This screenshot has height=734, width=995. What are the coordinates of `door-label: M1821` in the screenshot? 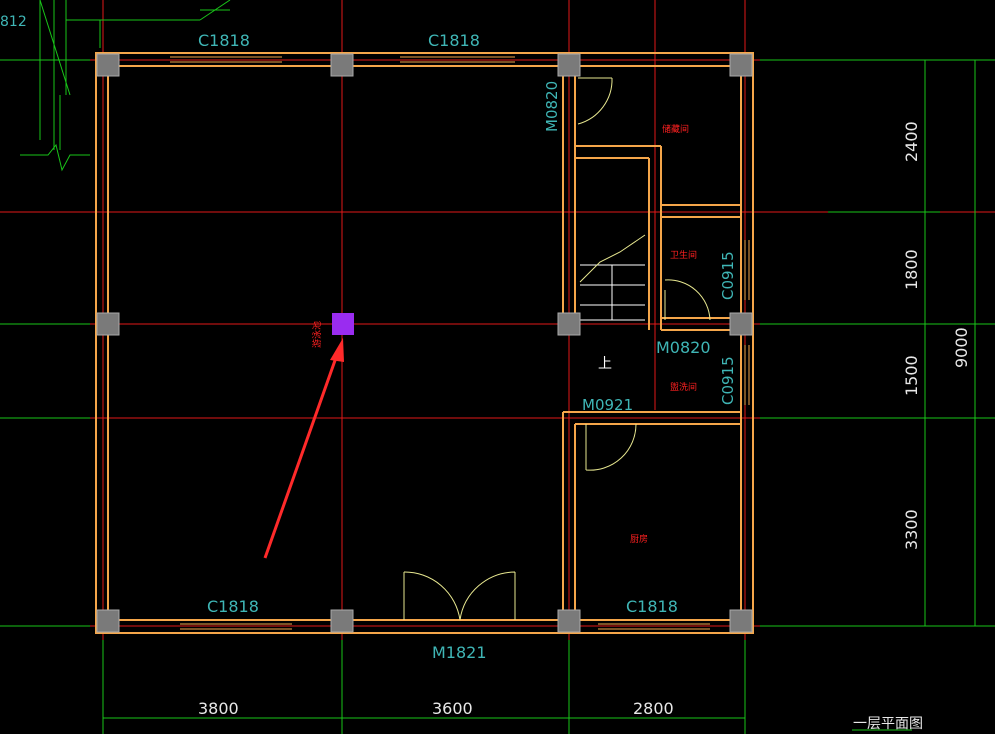 It's located at (459, 652).